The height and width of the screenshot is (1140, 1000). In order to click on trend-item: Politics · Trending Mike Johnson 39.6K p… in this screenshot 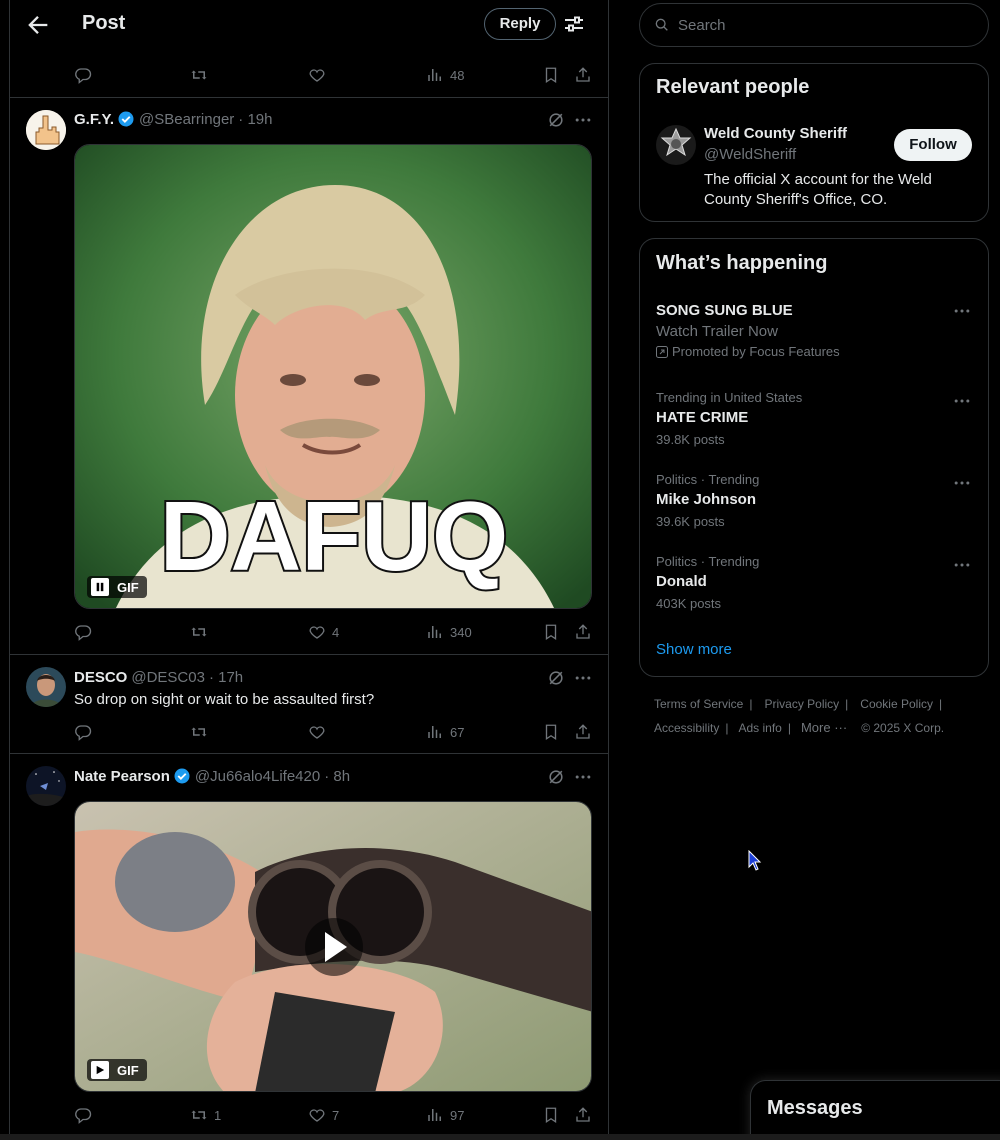, I will do `click(816, 500)`.